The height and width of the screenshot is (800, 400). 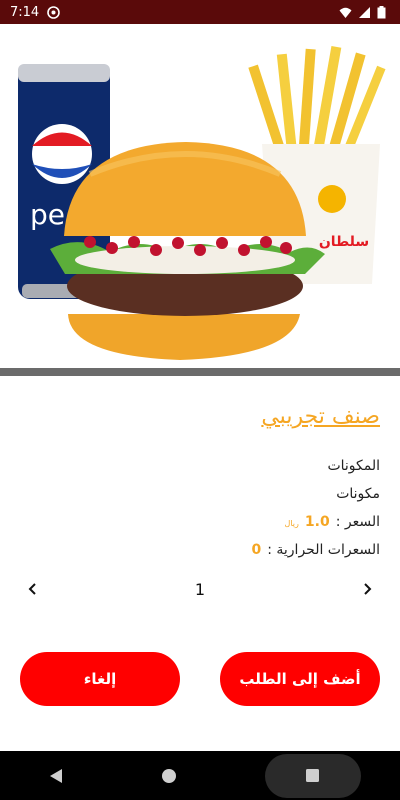 What do you see at coordinates (200, 12) in the screenshot?
I see `status-bar: 7:14` at bounding box center [200, 12].